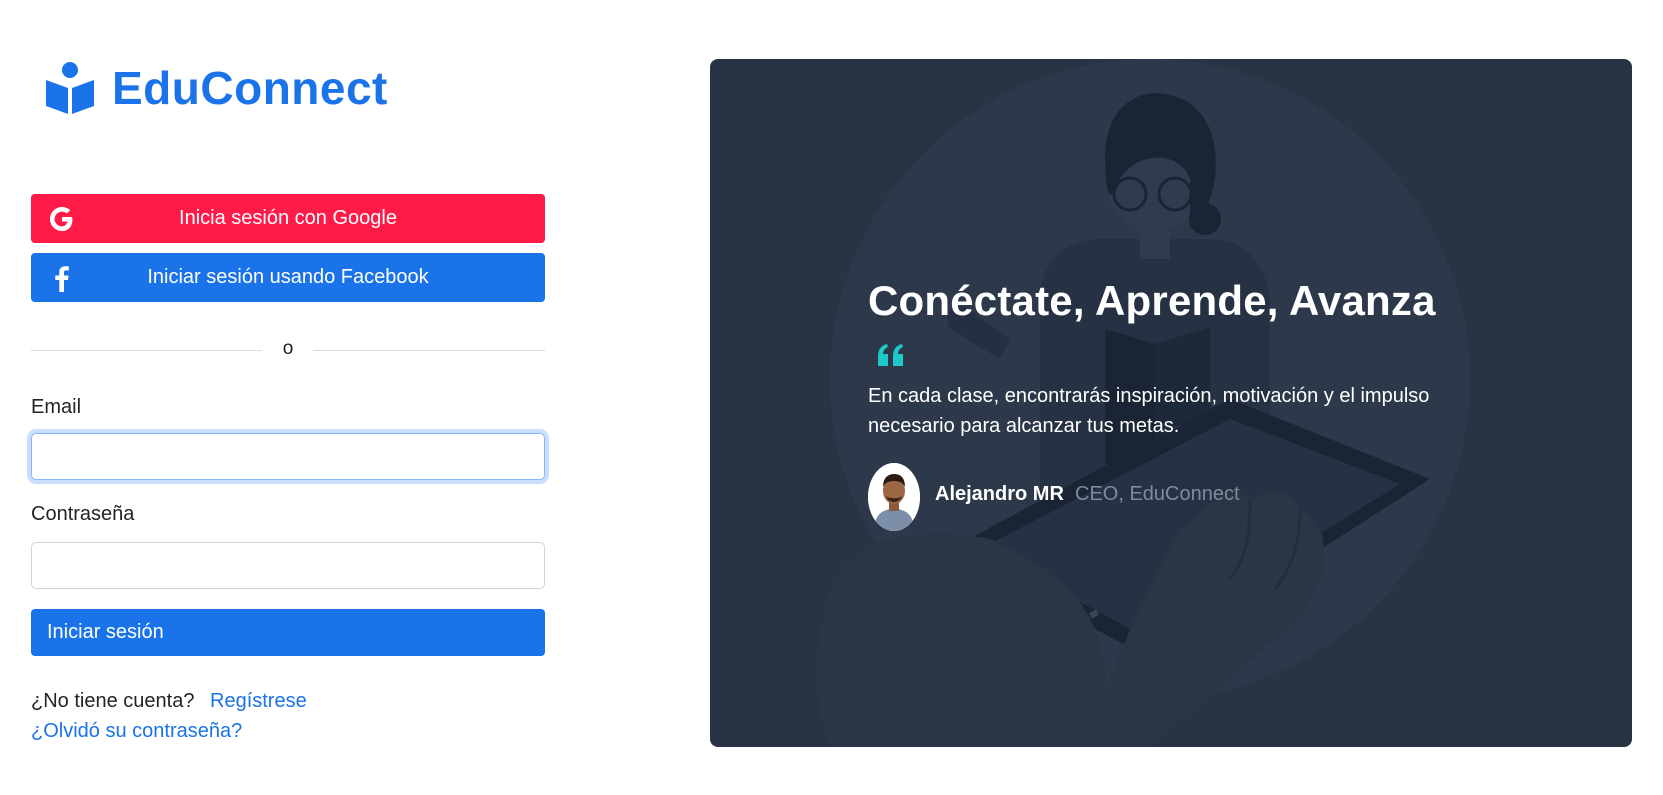 Image resolution: width=1663 pixels, height=795 pixels. Describe the element at coordinates (146, 350) in the screenshot. I see `divider-line-left` at that location.